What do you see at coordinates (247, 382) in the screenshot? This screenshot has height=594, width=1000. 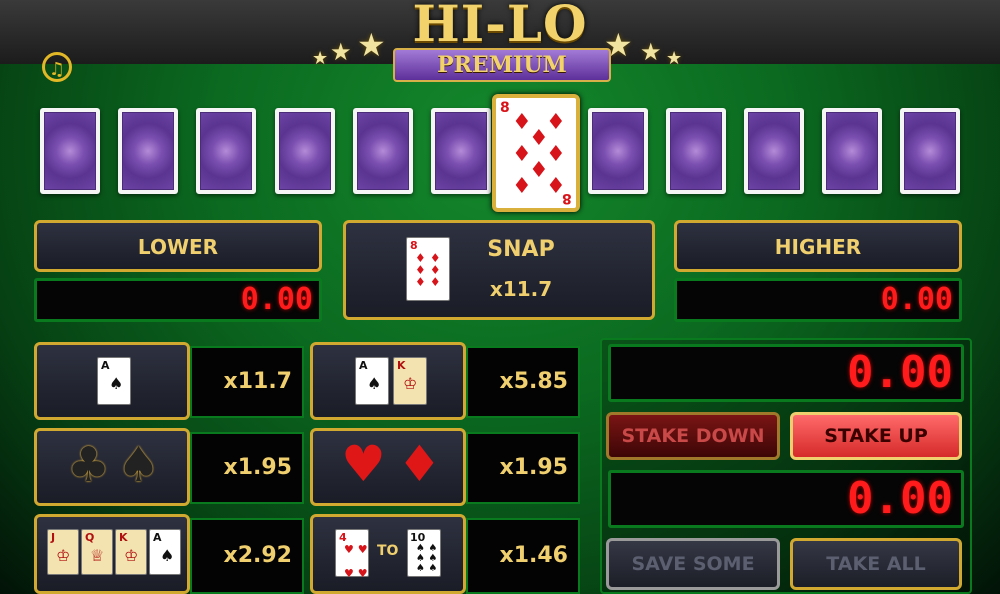 I see `single-card-multiplier: x11.7` at bounding box center [247, 382].